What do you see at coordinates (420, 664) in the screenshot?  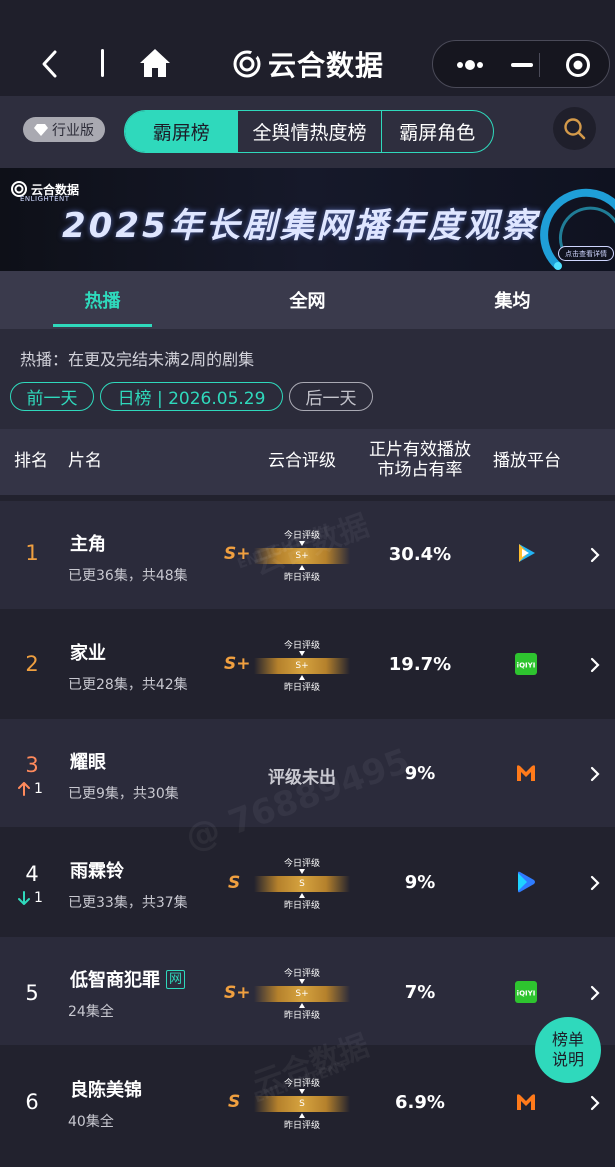 I see `market-share: 19.7%` at bounding box center [420, 664].